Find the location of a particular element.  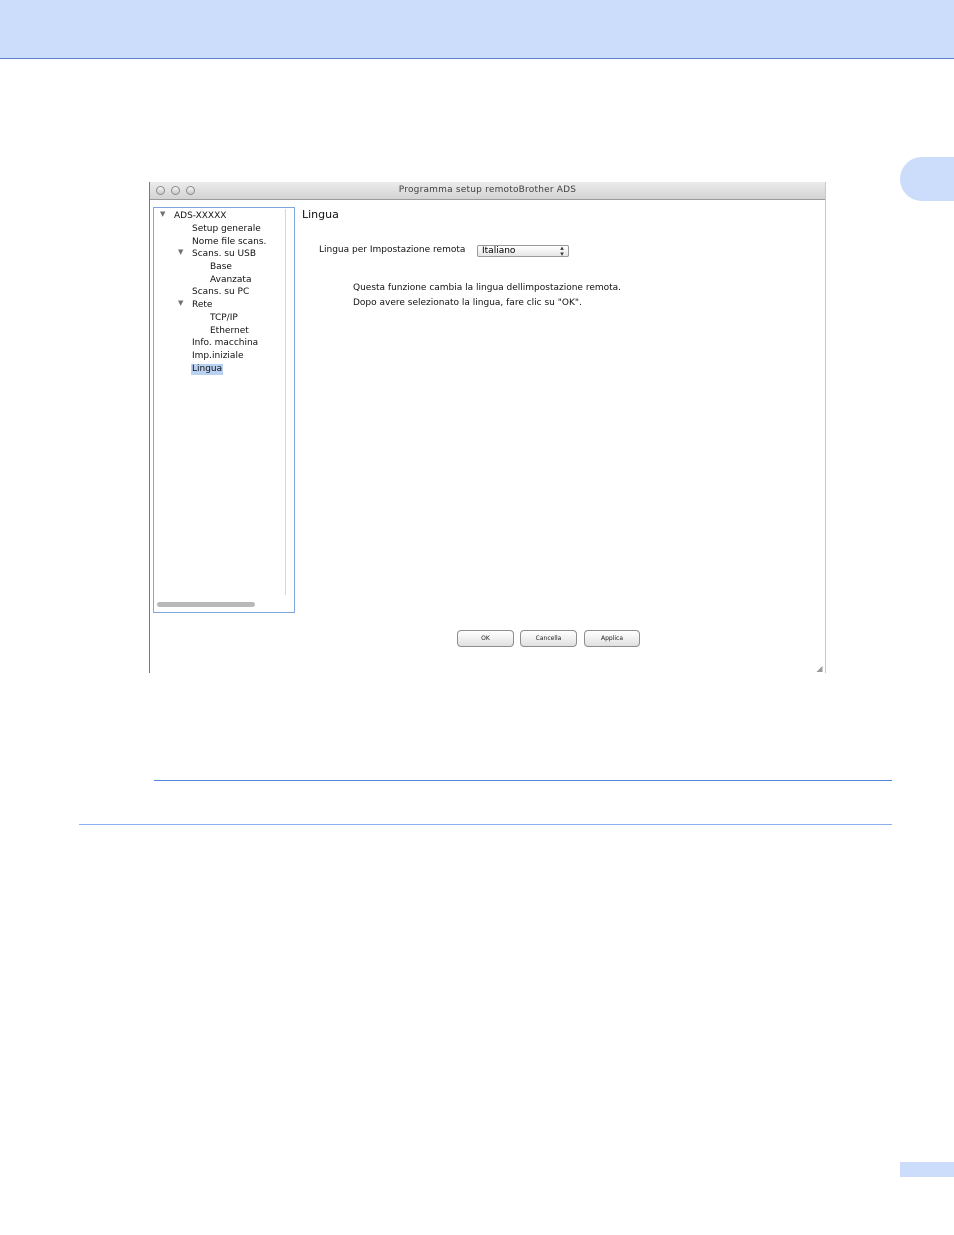

tree-item-info-macchina: Info. macchina is located at coordinates (225, 343).